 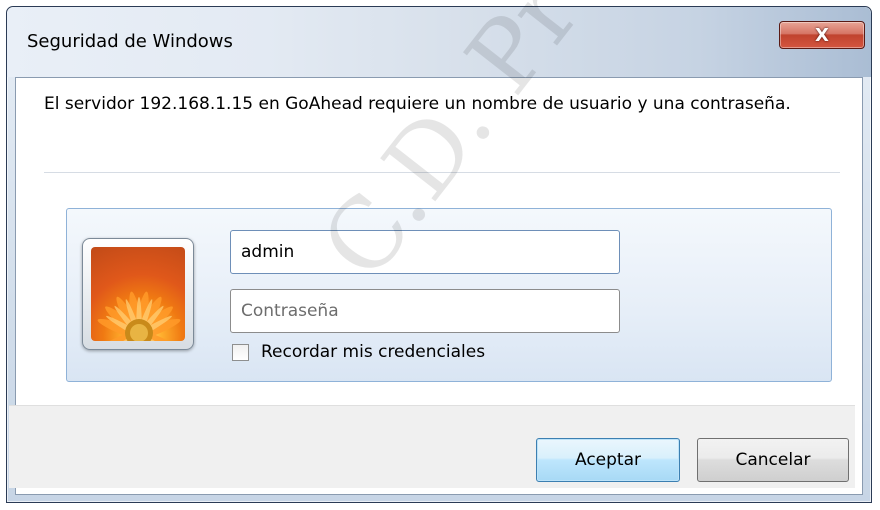 I want to click on close-button: X, so click(x=822, y=35).